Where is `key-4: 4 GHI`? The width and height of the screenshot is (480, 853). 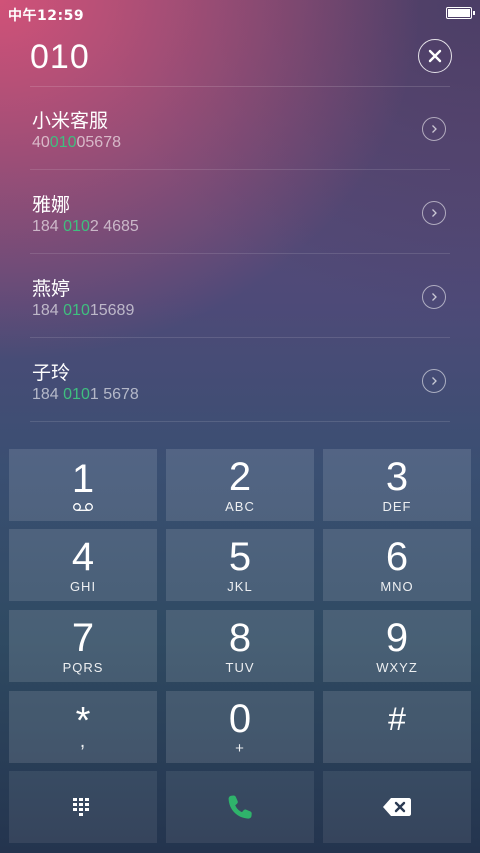 key-4: 4 GHI is located at coordinates (83, 565).